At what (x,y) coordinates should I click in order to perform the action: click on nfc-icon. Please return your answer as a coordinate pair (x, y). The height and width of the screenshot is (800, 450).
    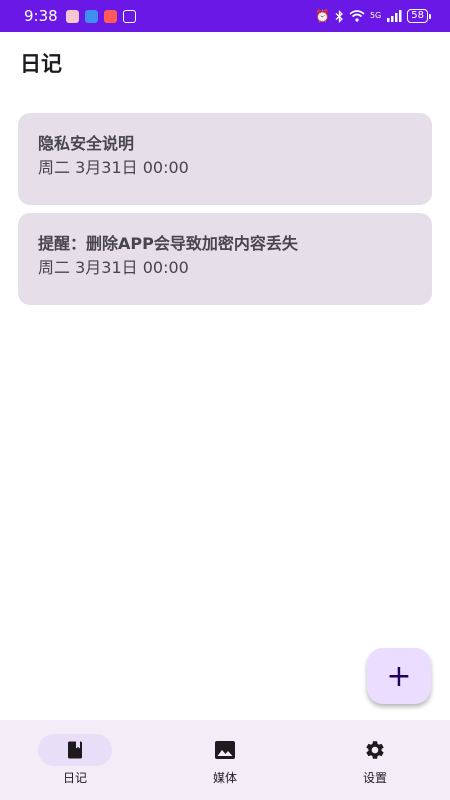
    Looking at the image, I should click on (129, 16).